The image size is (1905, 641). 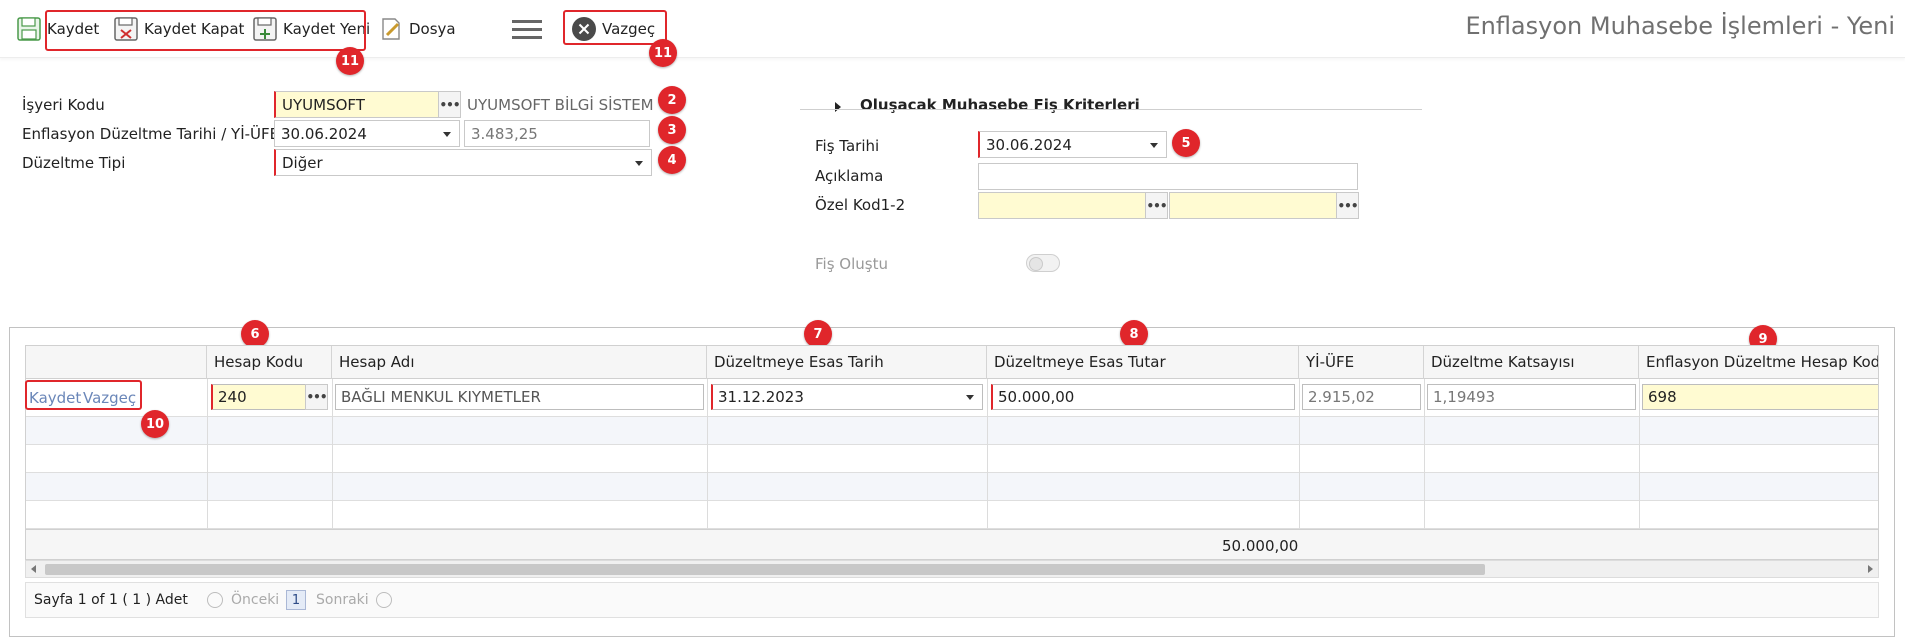 What do you see at coordinates (155, 424) in the screenshot?
I see `annotation-badge: 10` at bounding box center [155, 424].